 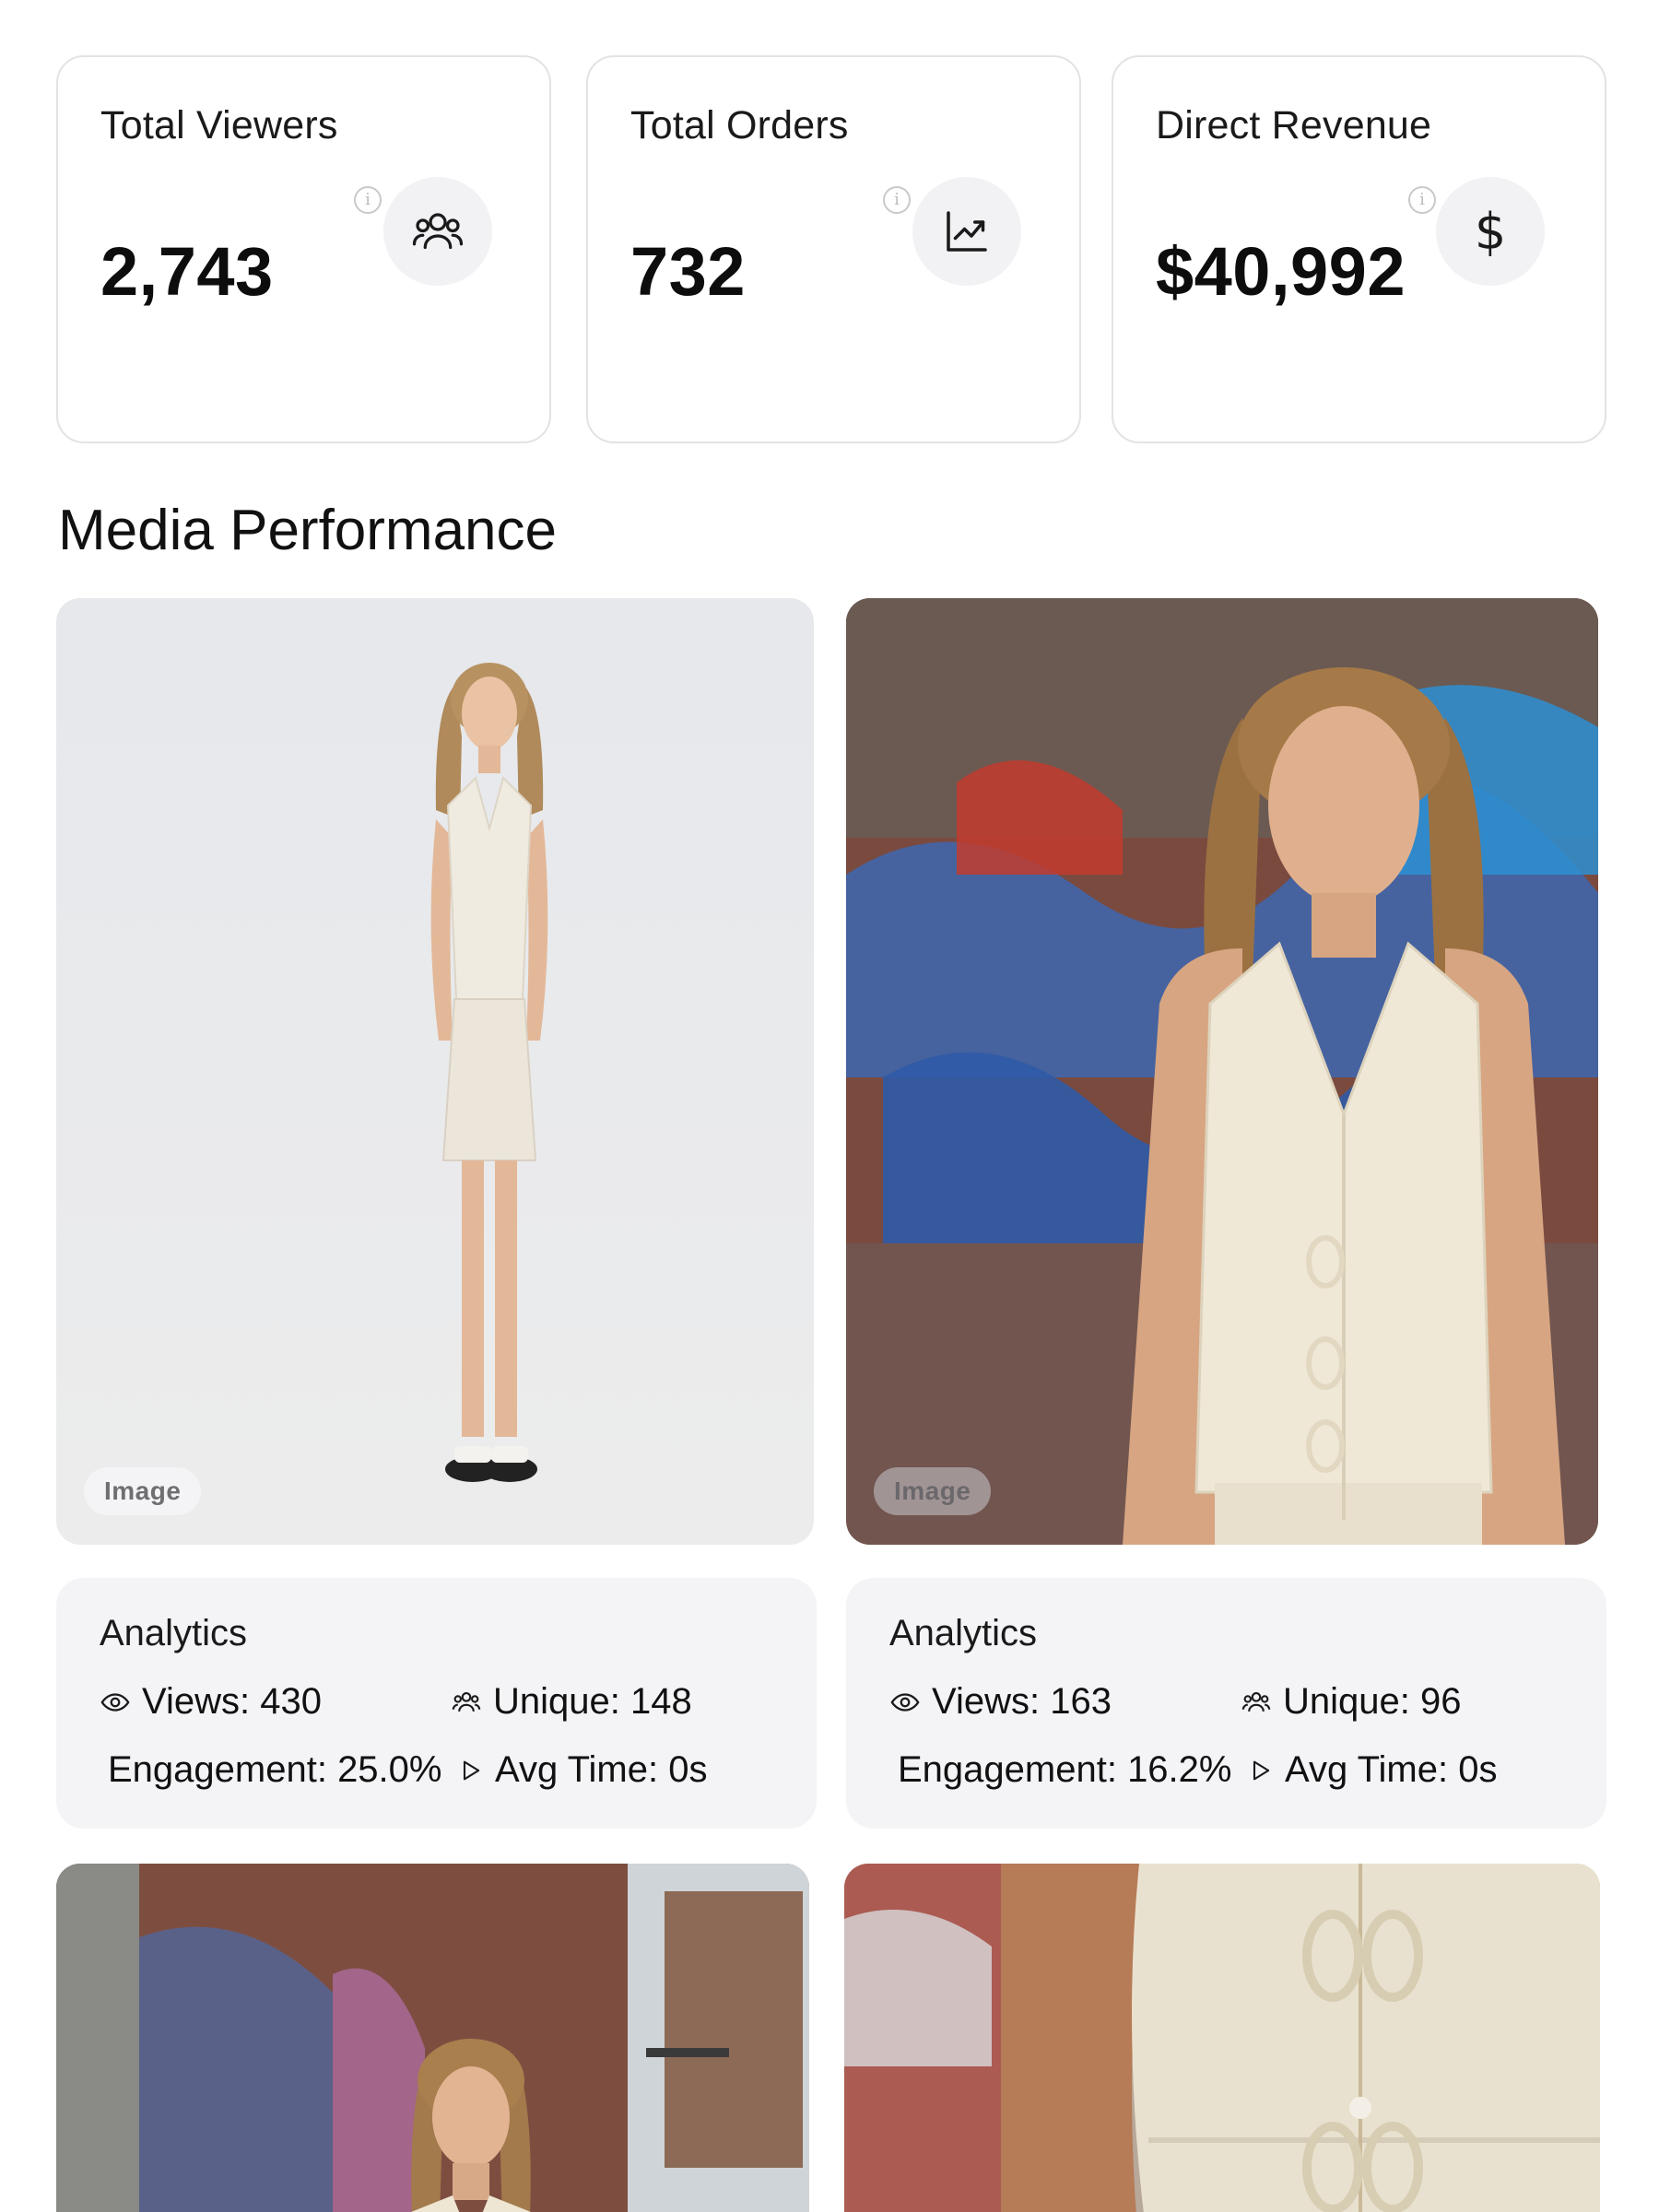 I want to click on unique-value: Unique: 96, so click(x=1372, y=1701).